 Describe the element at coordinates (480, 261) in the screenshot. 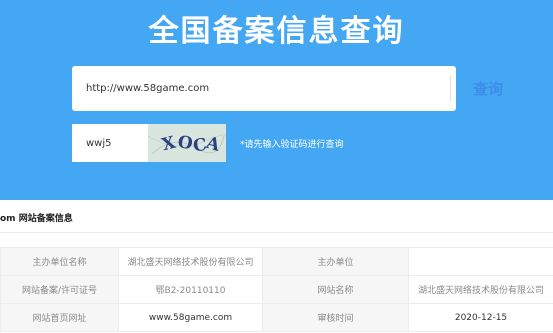

I see `value-sponsor` at that location.